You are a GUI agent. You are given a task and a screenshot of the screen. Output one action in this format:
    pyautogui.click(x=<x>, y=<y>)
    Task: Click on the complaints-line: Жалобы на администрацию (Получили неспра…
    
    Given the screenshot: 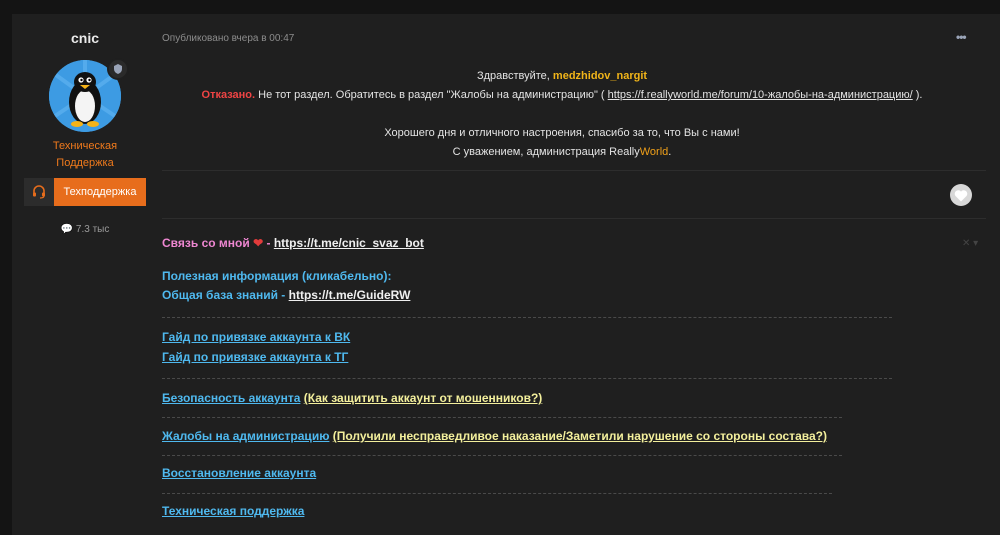 What is the action you would take?
    pyautogui.click(x=494, y=436)
    